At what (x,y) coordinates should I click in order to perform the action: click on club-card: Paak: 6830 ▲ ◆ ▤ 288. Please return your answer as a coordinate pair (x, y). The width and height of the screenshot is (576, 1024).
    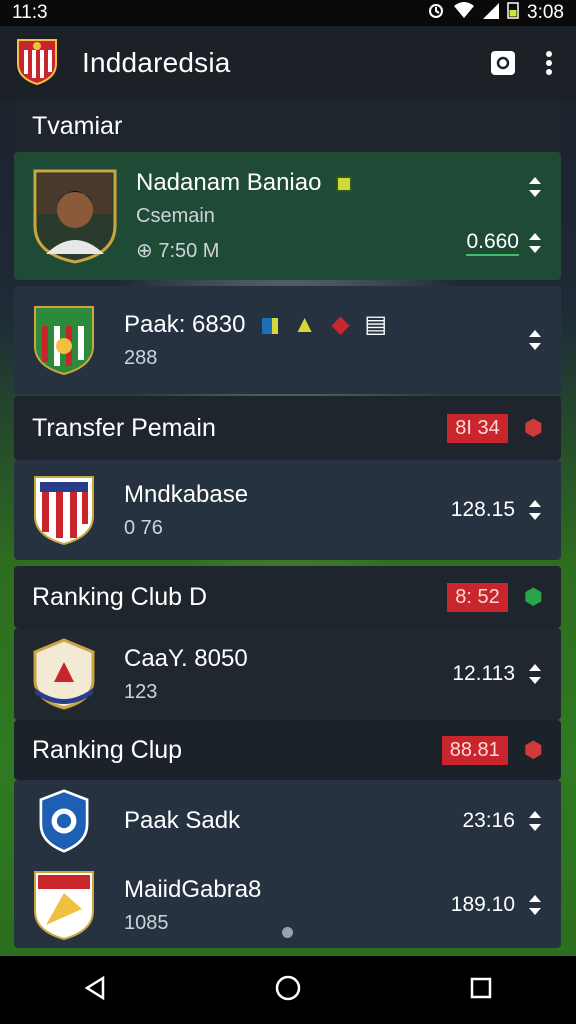
    Looking at the image, I should click on (287, 340).